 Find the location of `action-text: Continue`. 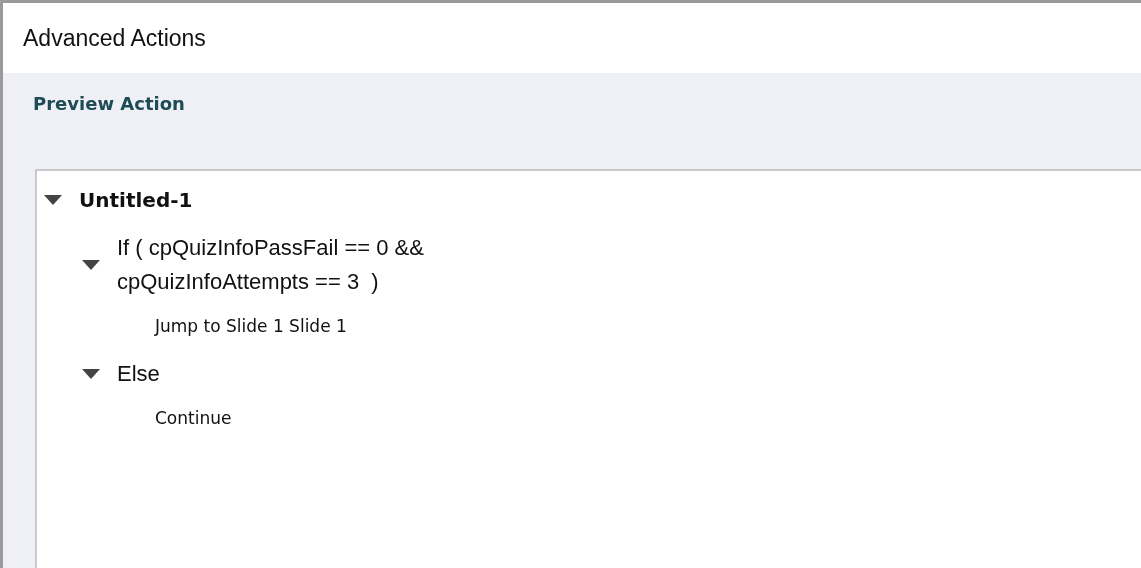

action-text: Continue is located at coordinates (193, 418).